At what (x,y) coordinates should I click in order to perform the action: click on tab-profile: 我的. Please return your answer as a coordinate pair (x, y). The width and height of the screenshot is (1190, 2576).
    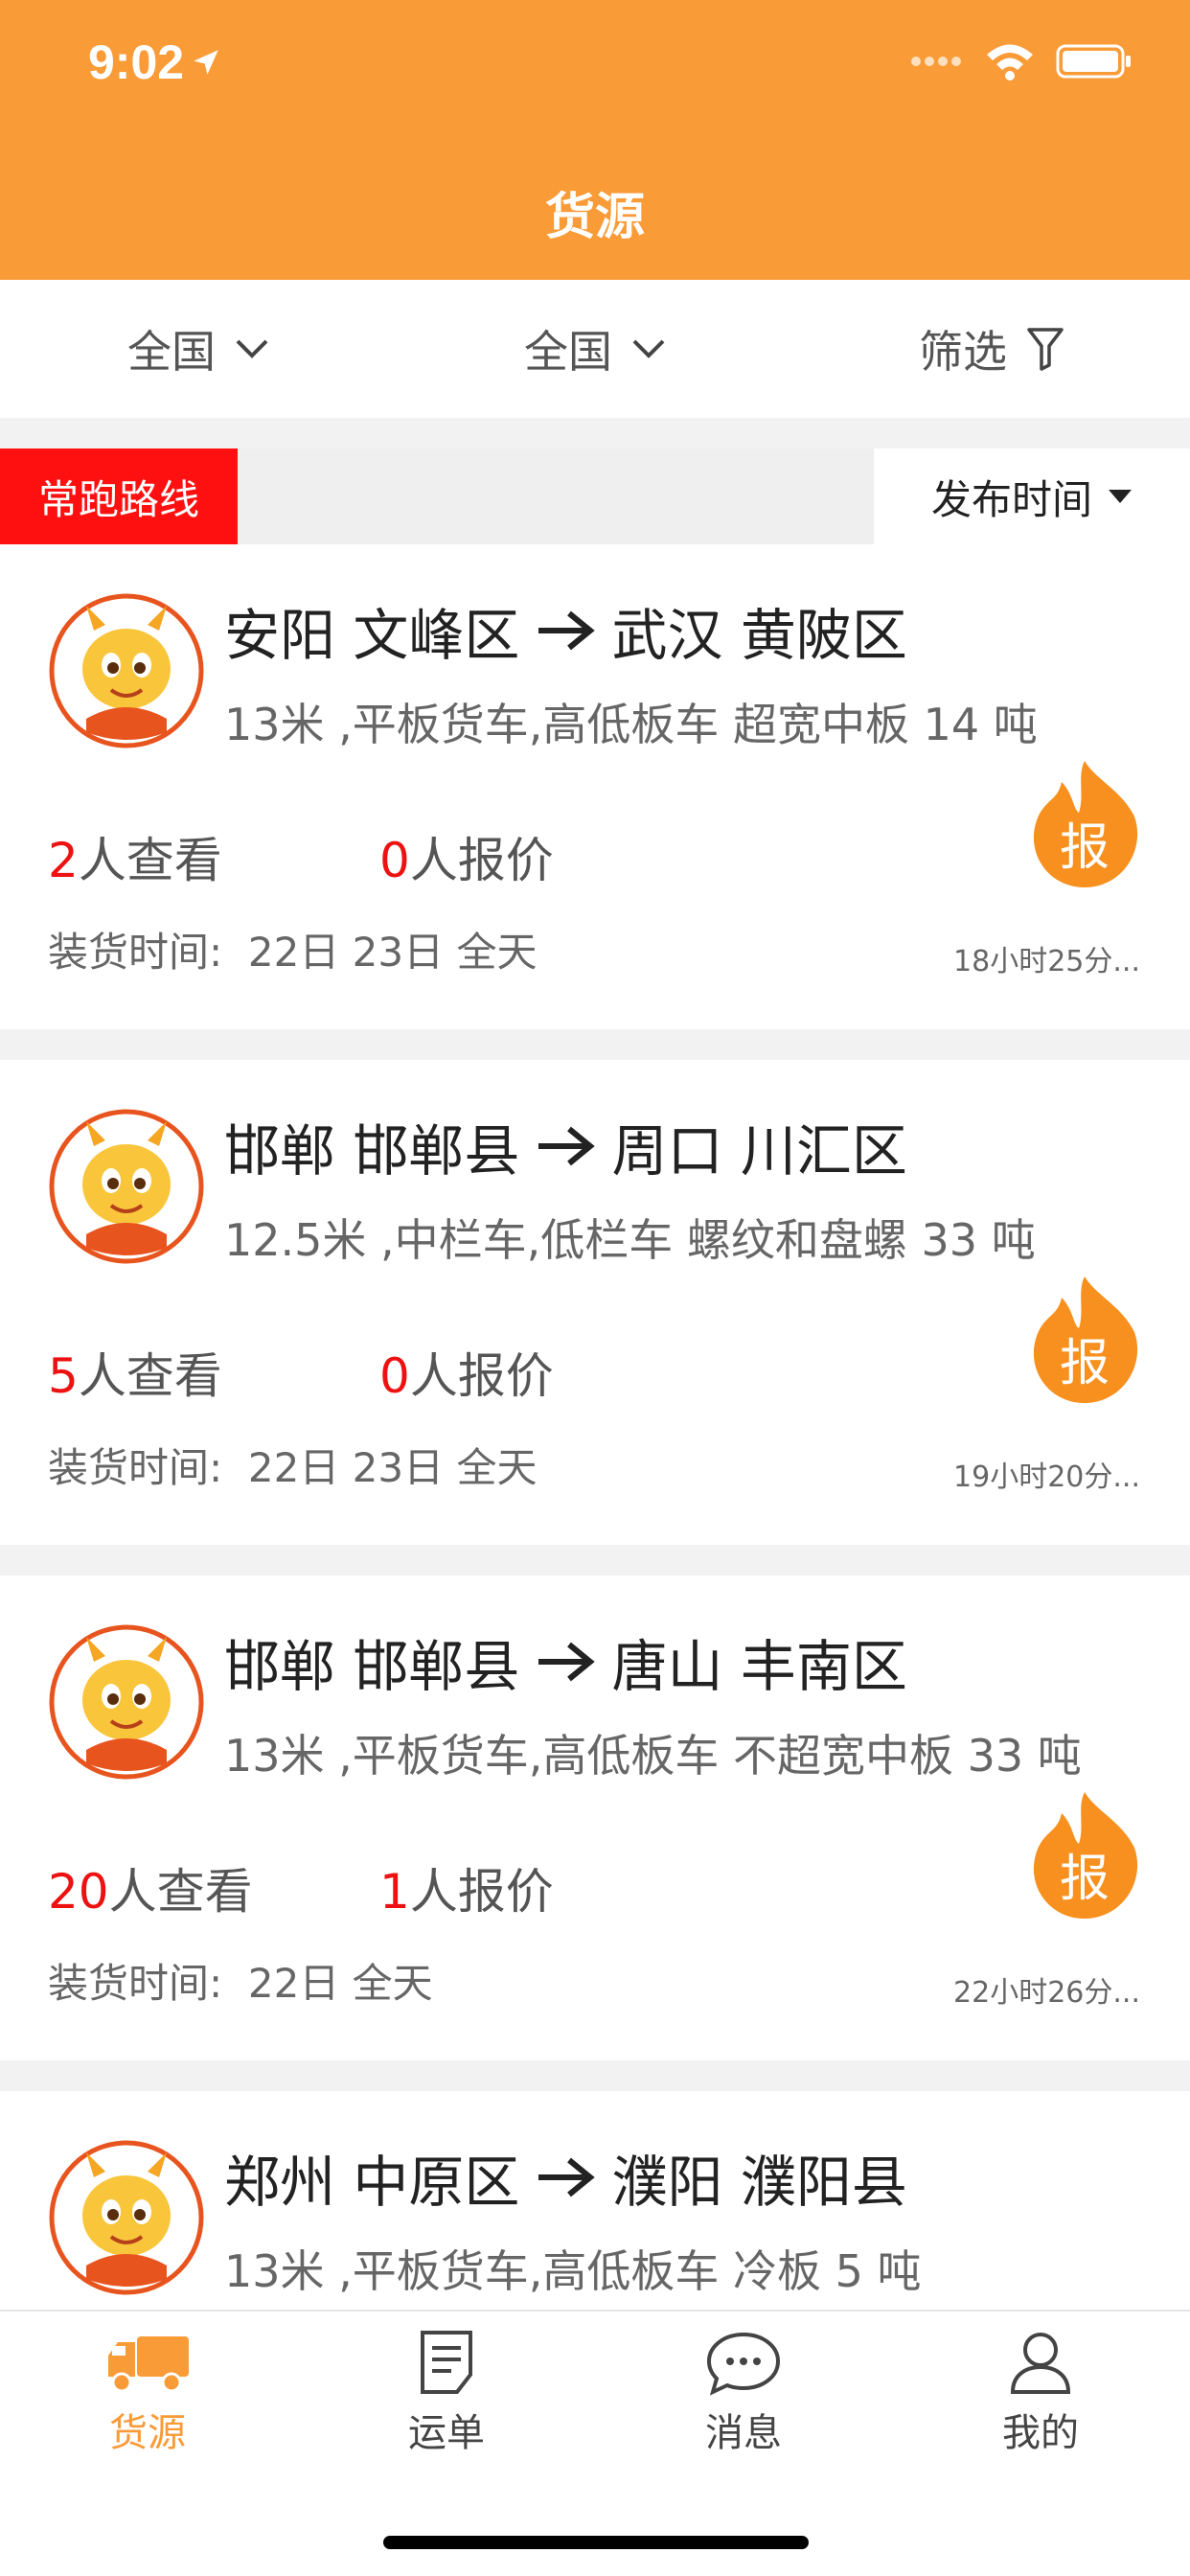
    Looking at the image, I should click on (1040, 2393).